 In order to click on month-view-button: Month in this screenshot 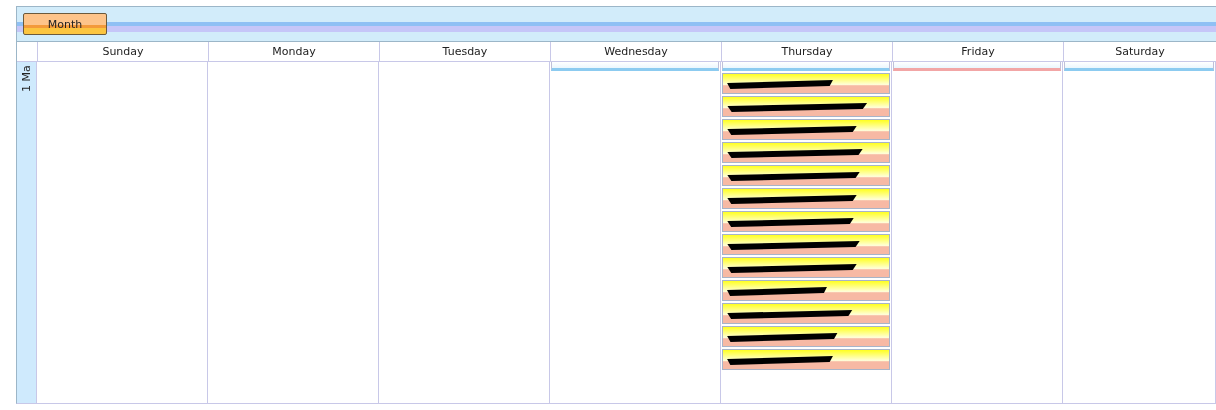, I will do `click(65, 24)`.